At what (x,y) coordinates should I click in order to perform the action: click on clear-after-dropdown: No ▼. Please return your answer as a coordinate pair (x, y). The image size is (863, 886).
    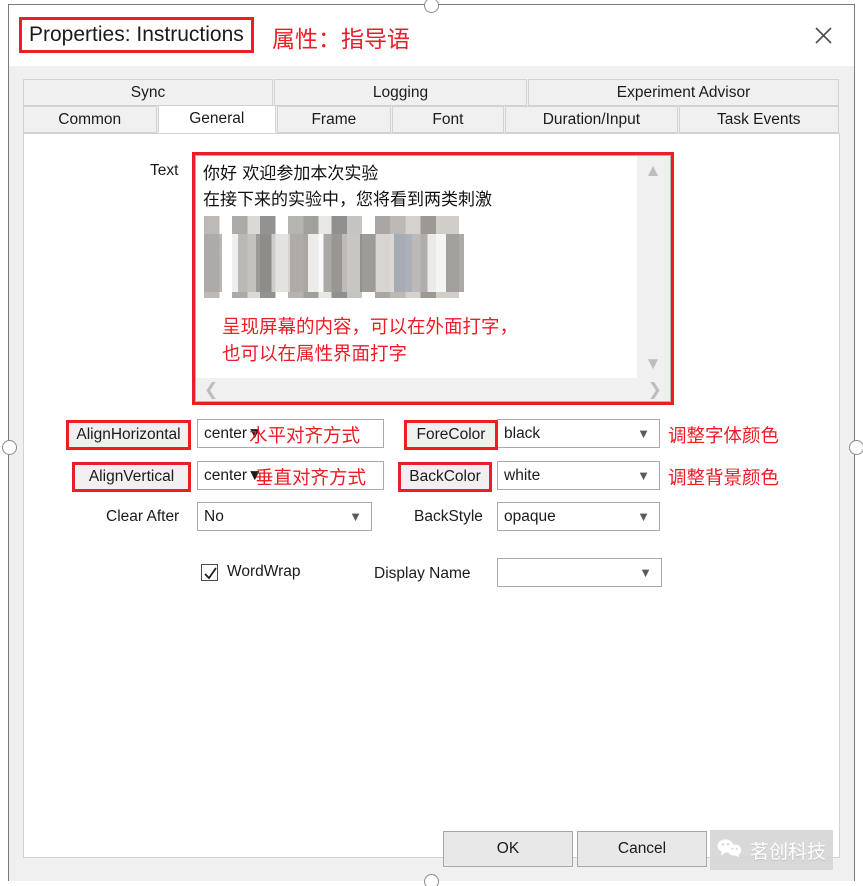
    Looking at the image, I should click on (284, 516).